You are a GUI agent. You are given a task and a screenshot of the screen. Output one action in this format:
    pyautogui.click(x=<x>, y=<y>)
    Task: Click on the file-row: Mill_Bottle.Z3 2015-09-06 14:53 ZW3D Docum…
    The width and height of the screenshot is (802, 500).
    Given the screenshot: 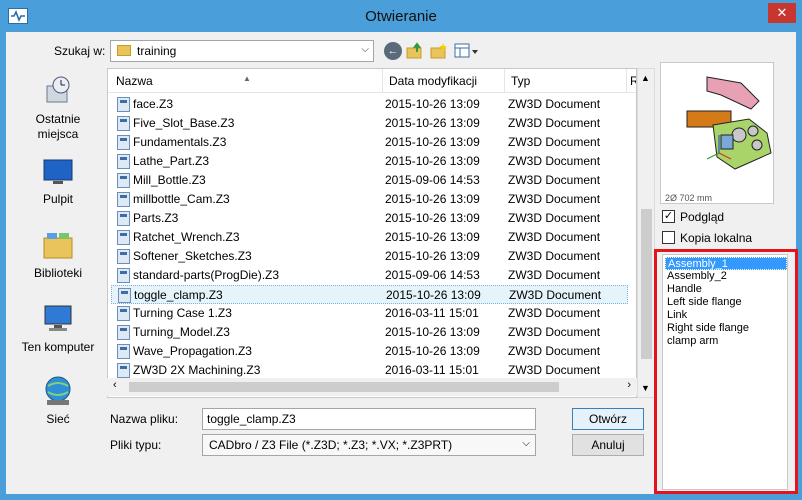 What is the action you would take?
    pyautogui.click(x=369, y=180)
    